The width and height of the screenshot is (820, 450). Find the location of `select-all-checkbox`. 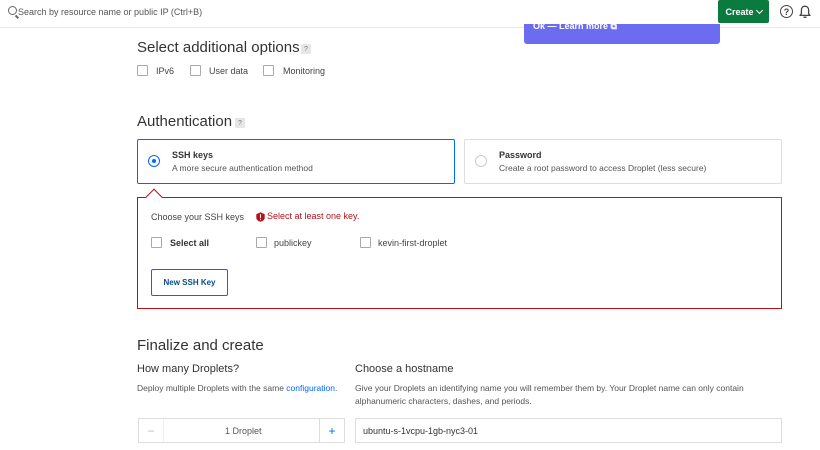

select-all-checkbox is located at coordinates (156, 242).